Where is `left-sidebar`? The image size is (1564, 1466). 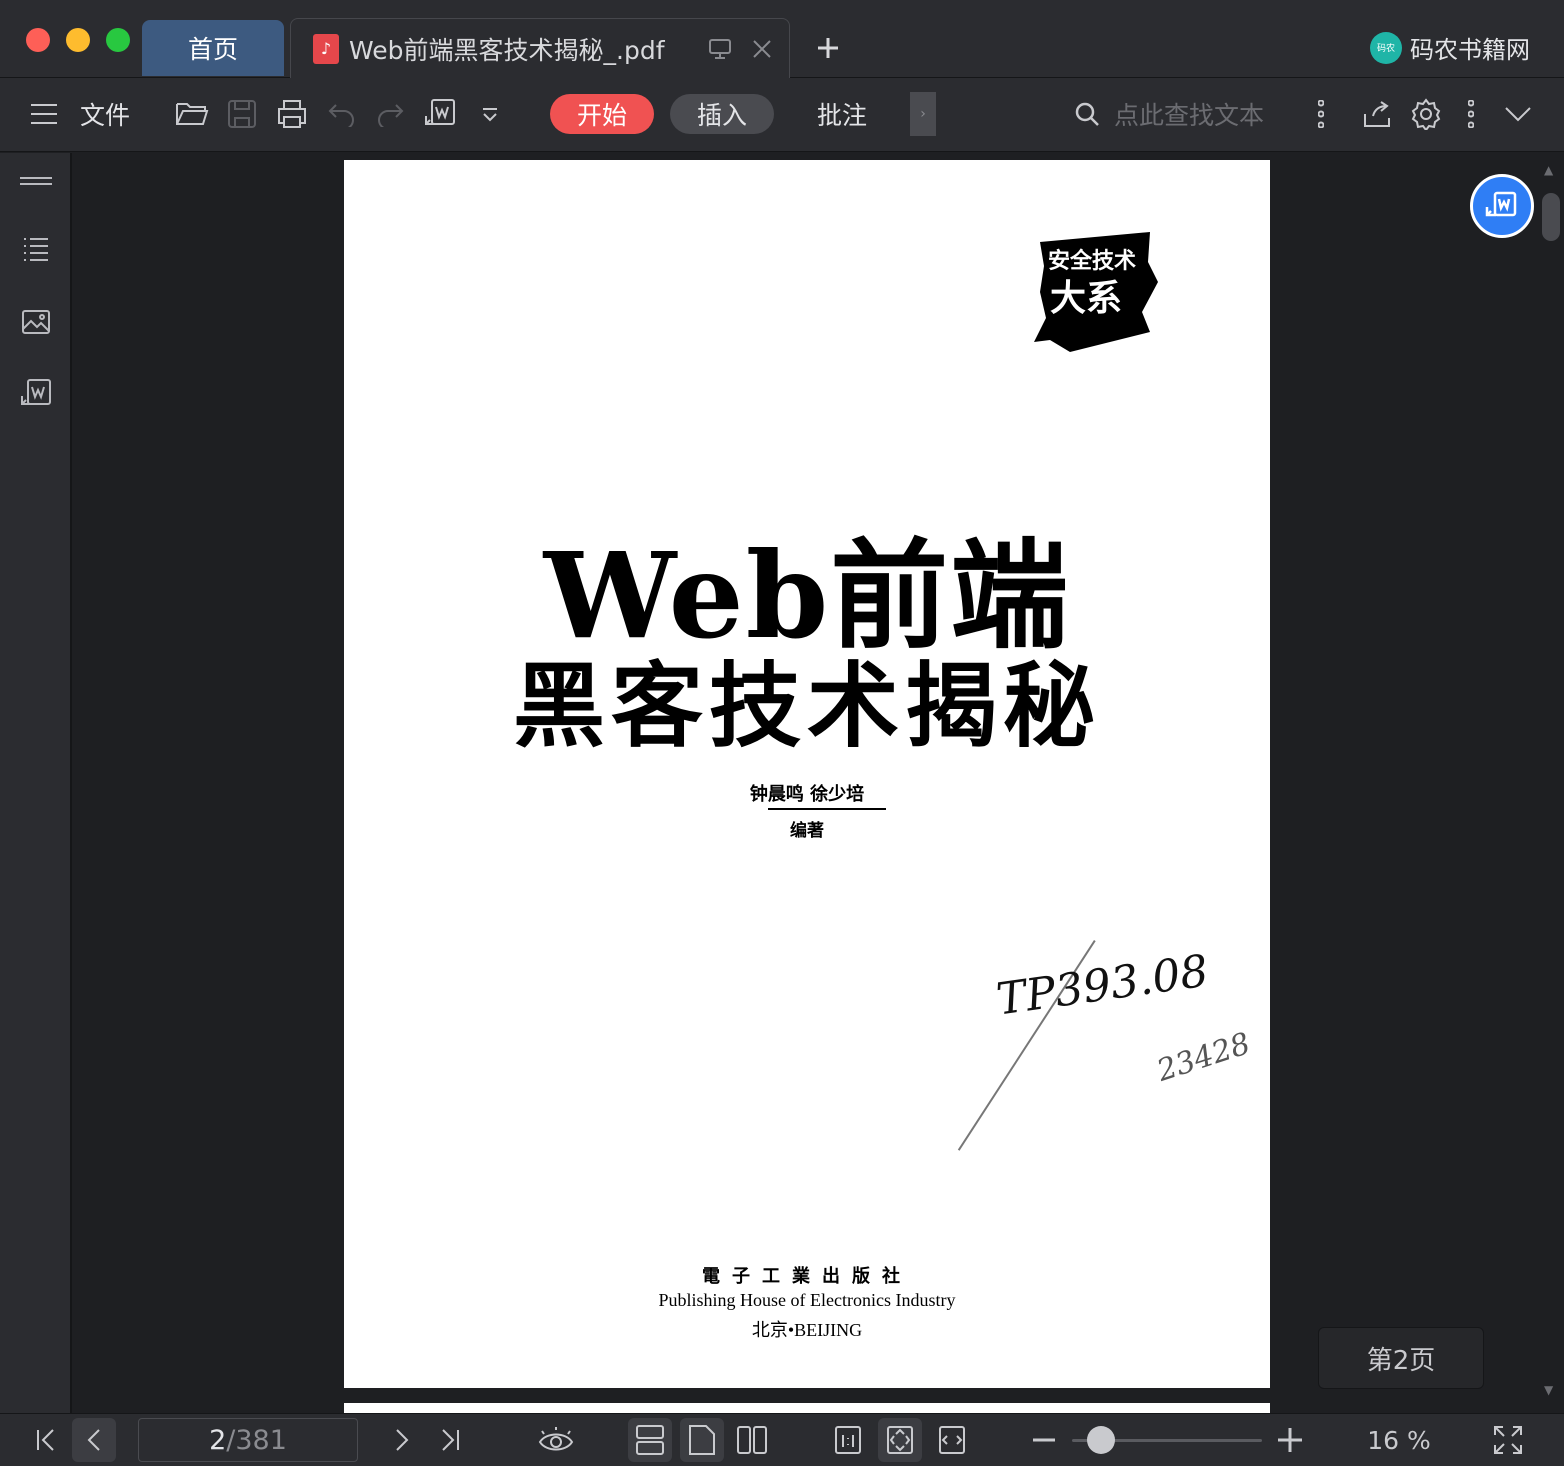 left-sidebar is located at coordinates (36, 783).